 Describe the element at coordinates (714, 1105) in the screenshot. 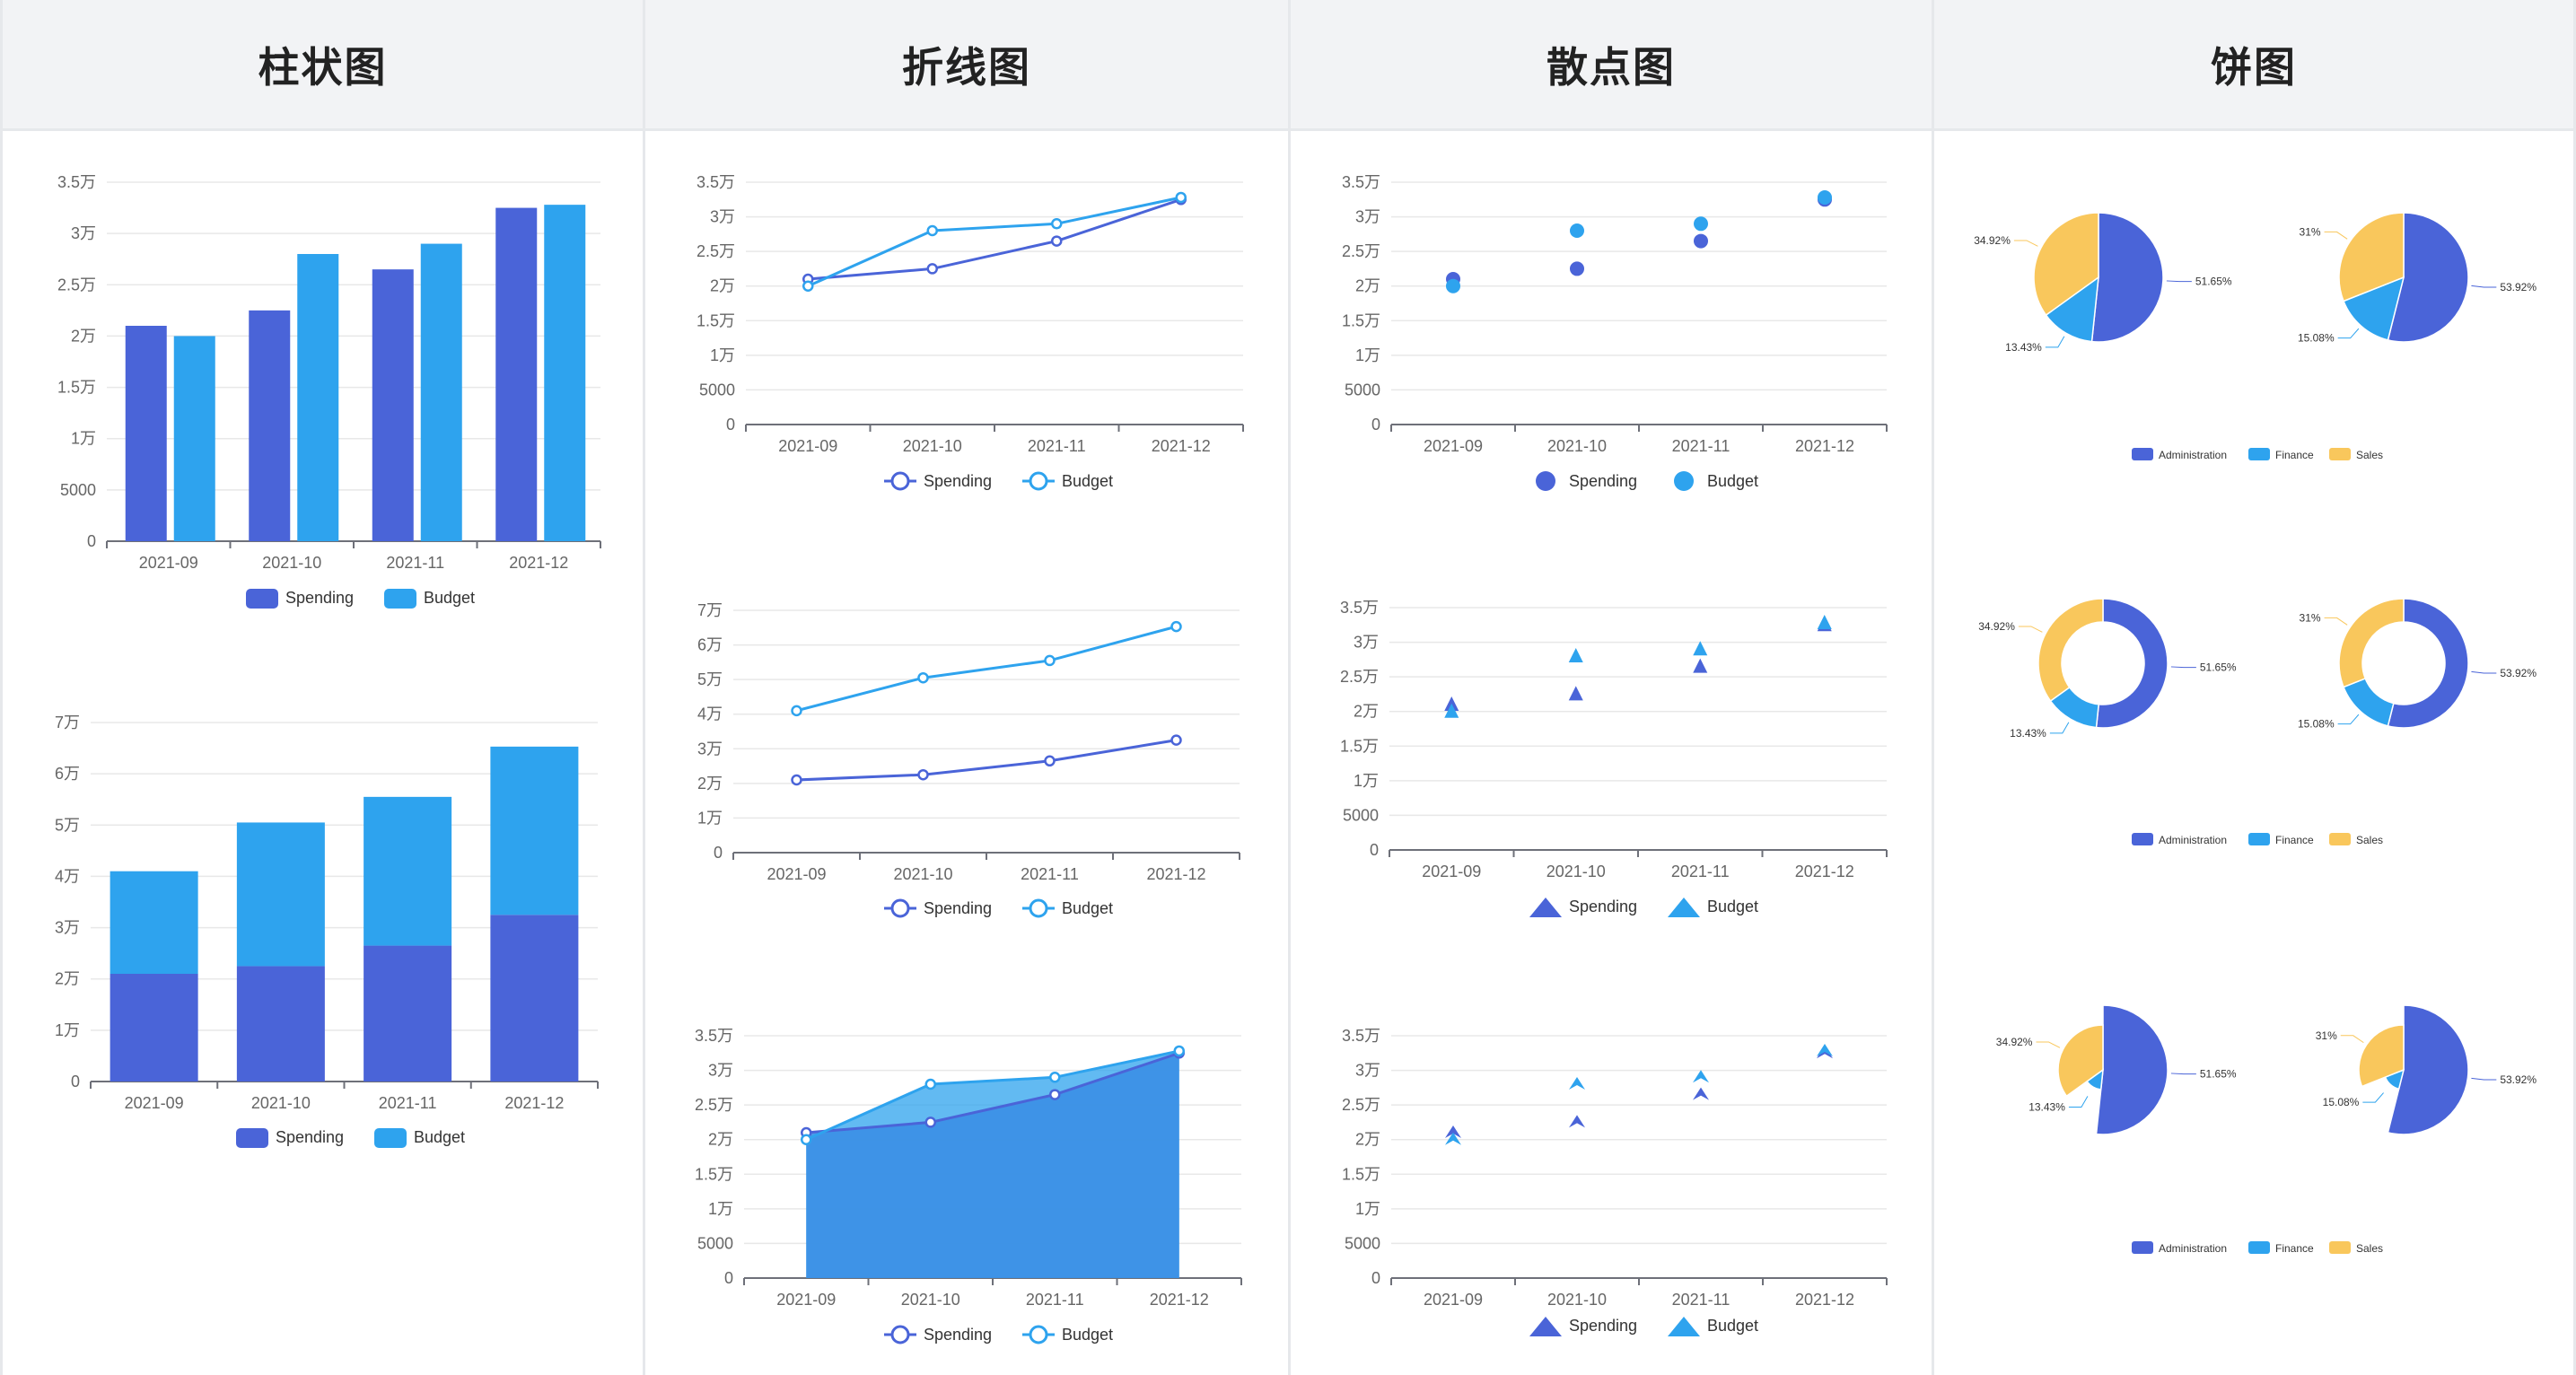

I see `line-area-y-tick-label: 2.5万` at that location.